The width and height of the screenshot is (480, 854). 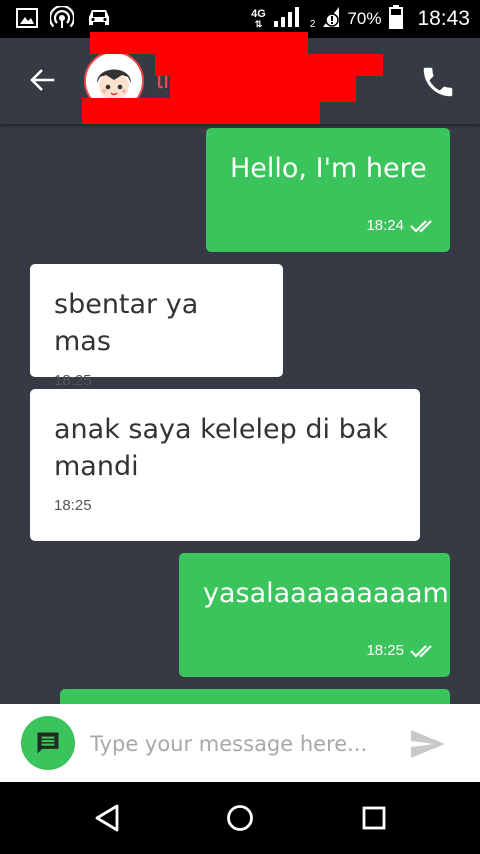 I want to click on triangle-back-icon, so click(x=107, y=818).